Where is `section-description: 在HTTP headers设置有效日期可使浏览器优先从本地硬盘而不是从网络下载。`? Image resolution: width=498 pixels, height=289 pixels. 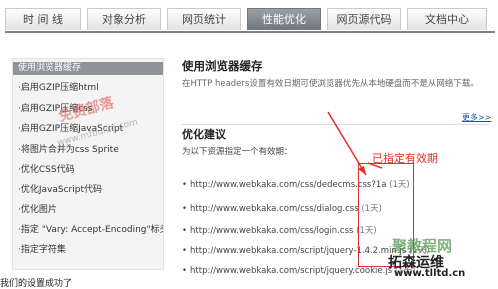 section-description: 在HTTP headers设置有效日期可使浏览器优先从本地硬盘而不是从网络下载。 is located at coordinates (330, 84).